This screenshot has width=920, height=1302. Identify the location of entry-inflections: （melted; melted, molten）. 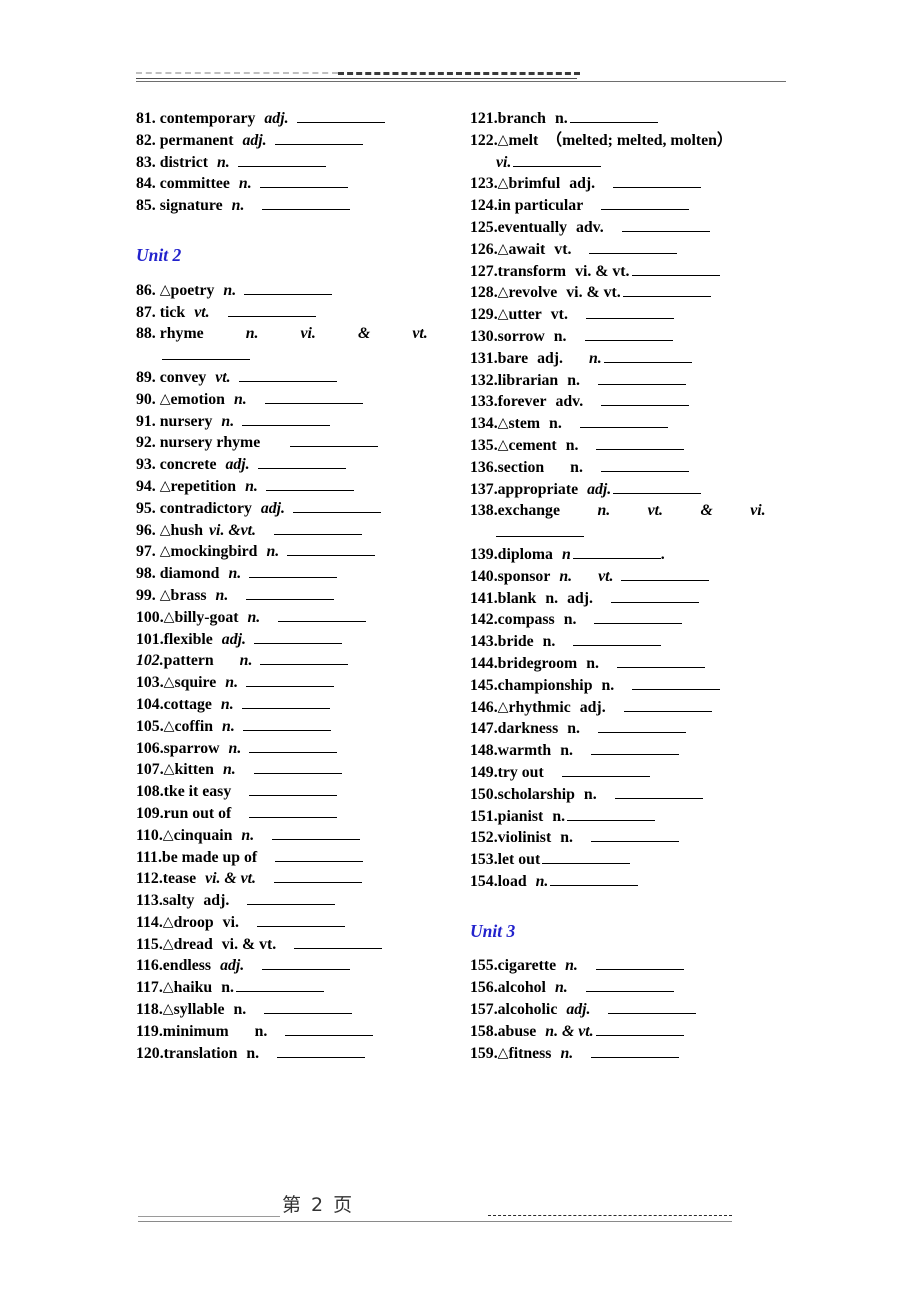
(639, 140).